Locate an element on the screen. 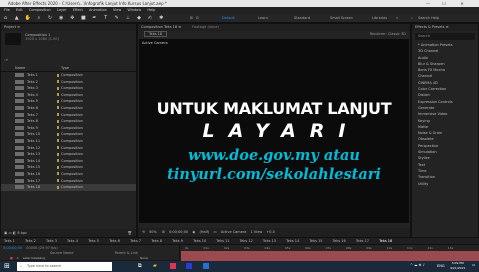 The image size is (479, 272). project-item: Teks 14 Composition is located at coordinates (68, 161).